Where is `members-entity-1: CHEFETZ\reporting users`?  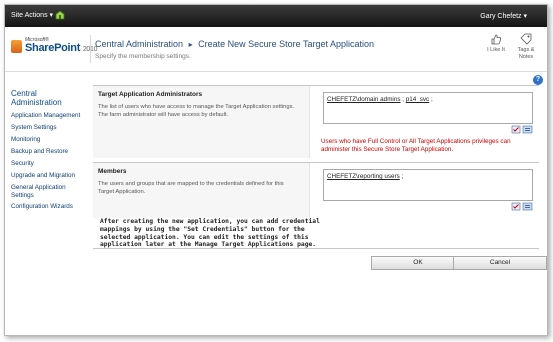
members-entity-1: CHEFETZ\reporting users is located at coordinates (363, 176).